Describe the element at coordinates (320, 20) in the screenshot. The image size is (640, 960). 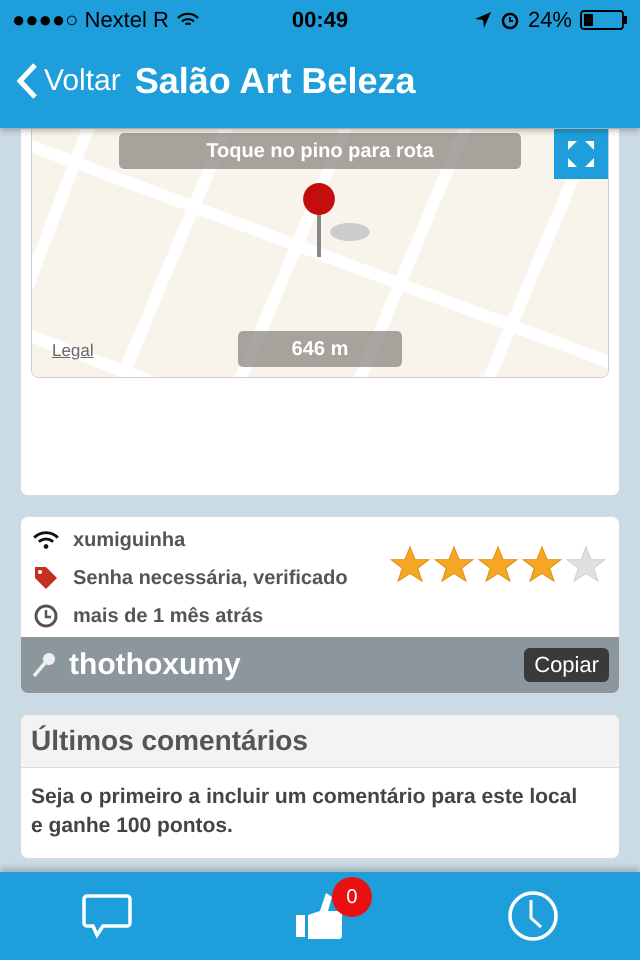
I see `clock-time: 00:49` at that location.